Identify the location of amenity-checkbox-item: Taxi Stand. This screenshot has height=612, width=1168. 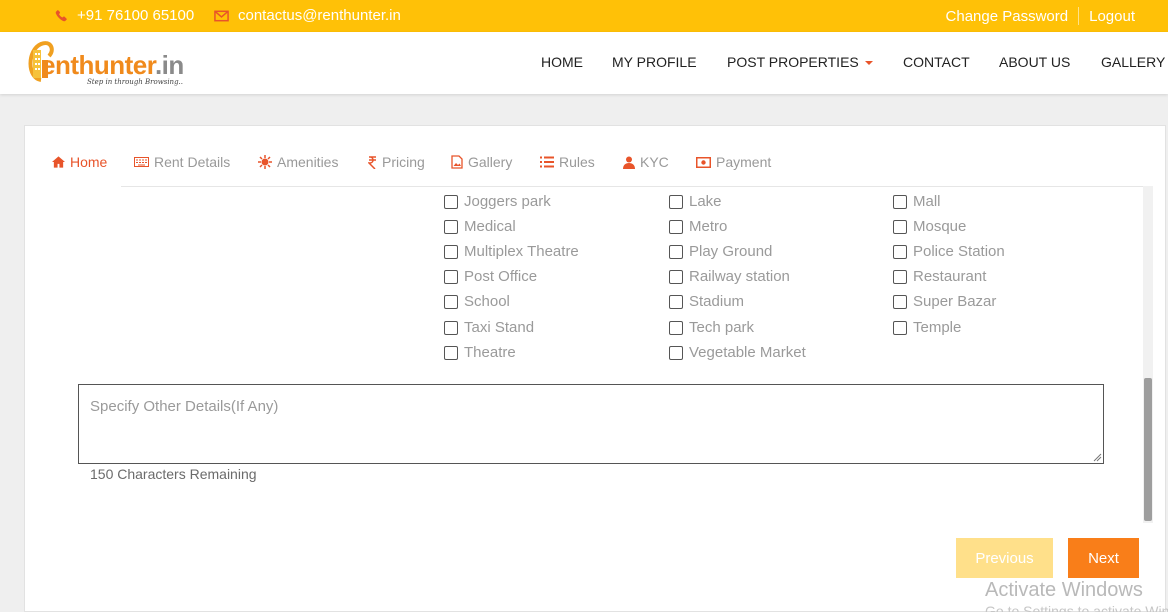
(489, 327).